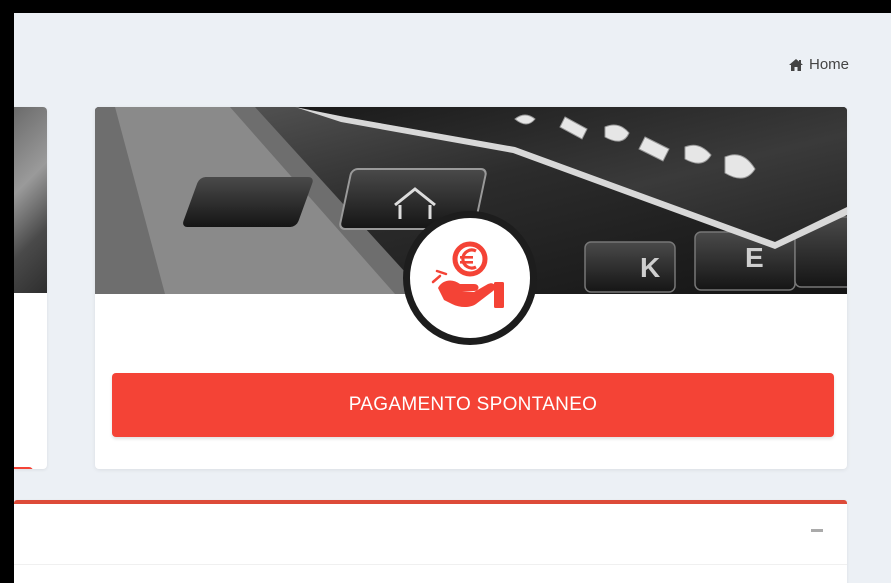 This screenshot has height=583, width=891. I want to click on collapse-button, so click(817, 530).